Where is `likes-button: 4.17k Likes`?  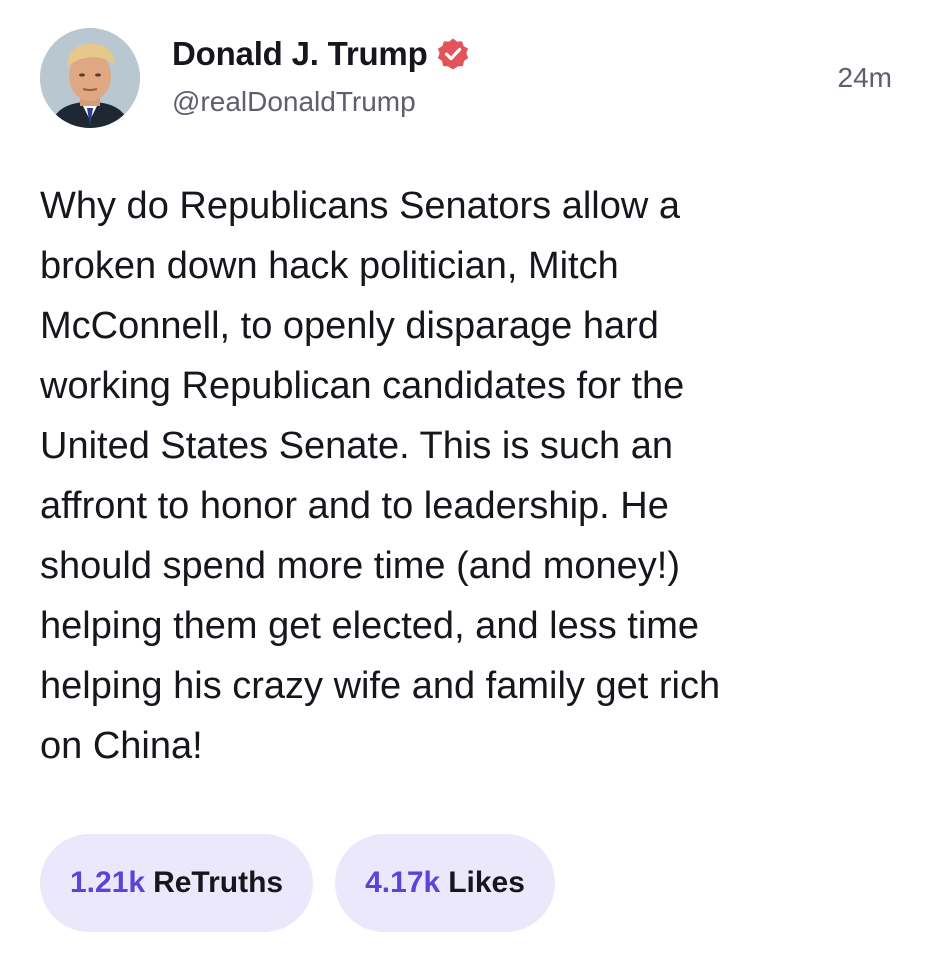 likes-button: 4.17k Likes is located at coordinates (445, 883).